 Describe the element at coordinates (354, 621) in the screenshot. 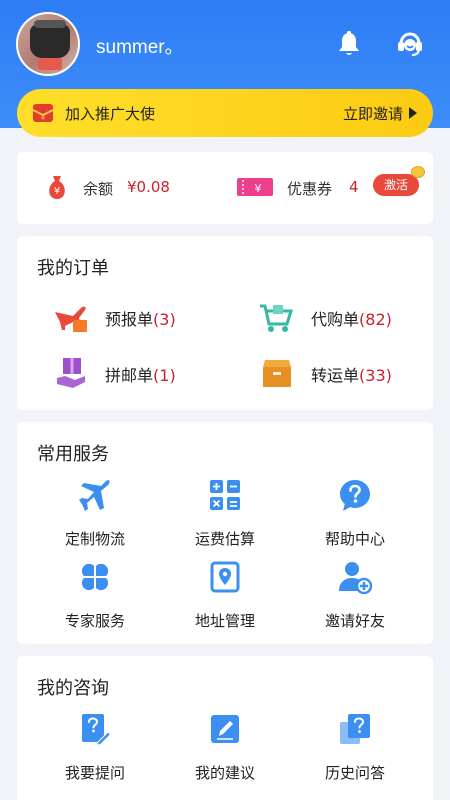

I see `service-label: 邀请好友` at that location.